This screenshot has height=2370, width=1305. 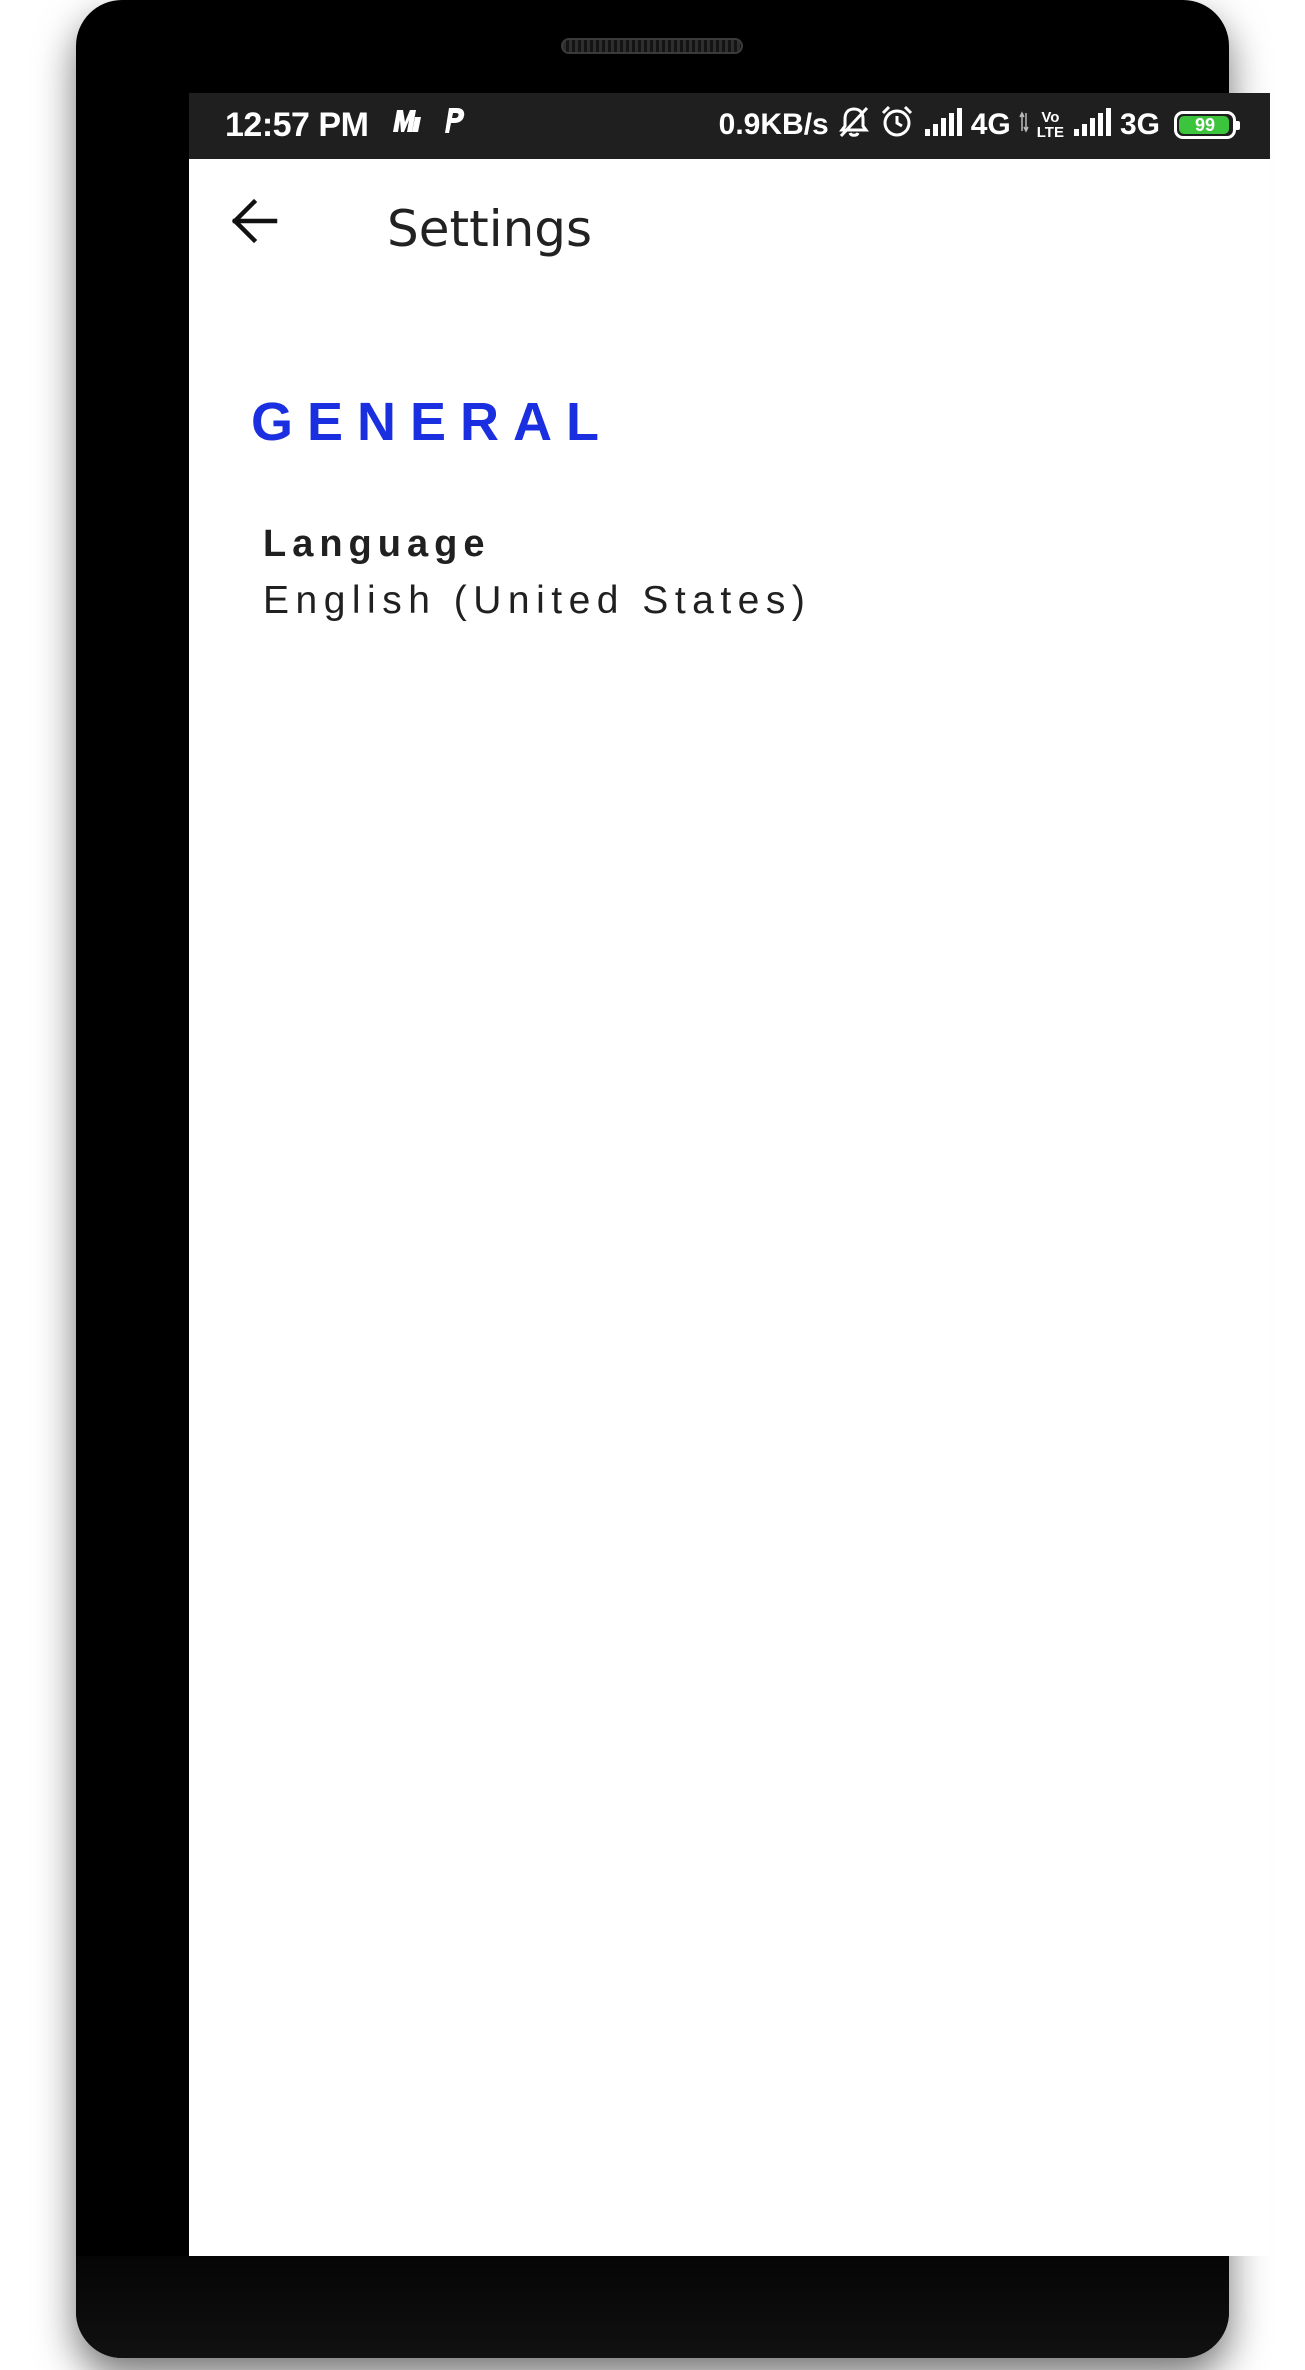 What do you see at coordinates (652, 2307) in the screenshot?
I see `bottom-bezel` at bounding box center [652, 2307].